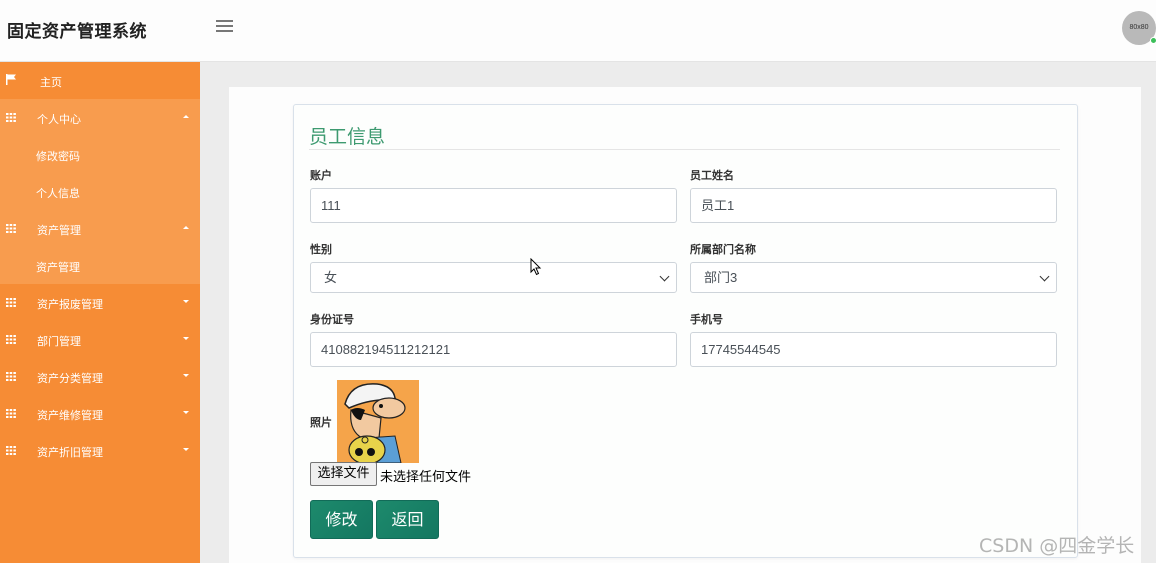 This screenshot has height=563, width=1156. What do you see at coordinates (426, 477) in the screenshot?
I see `file-status-text: 未选择任何文件` at bounding box center [426, 477].